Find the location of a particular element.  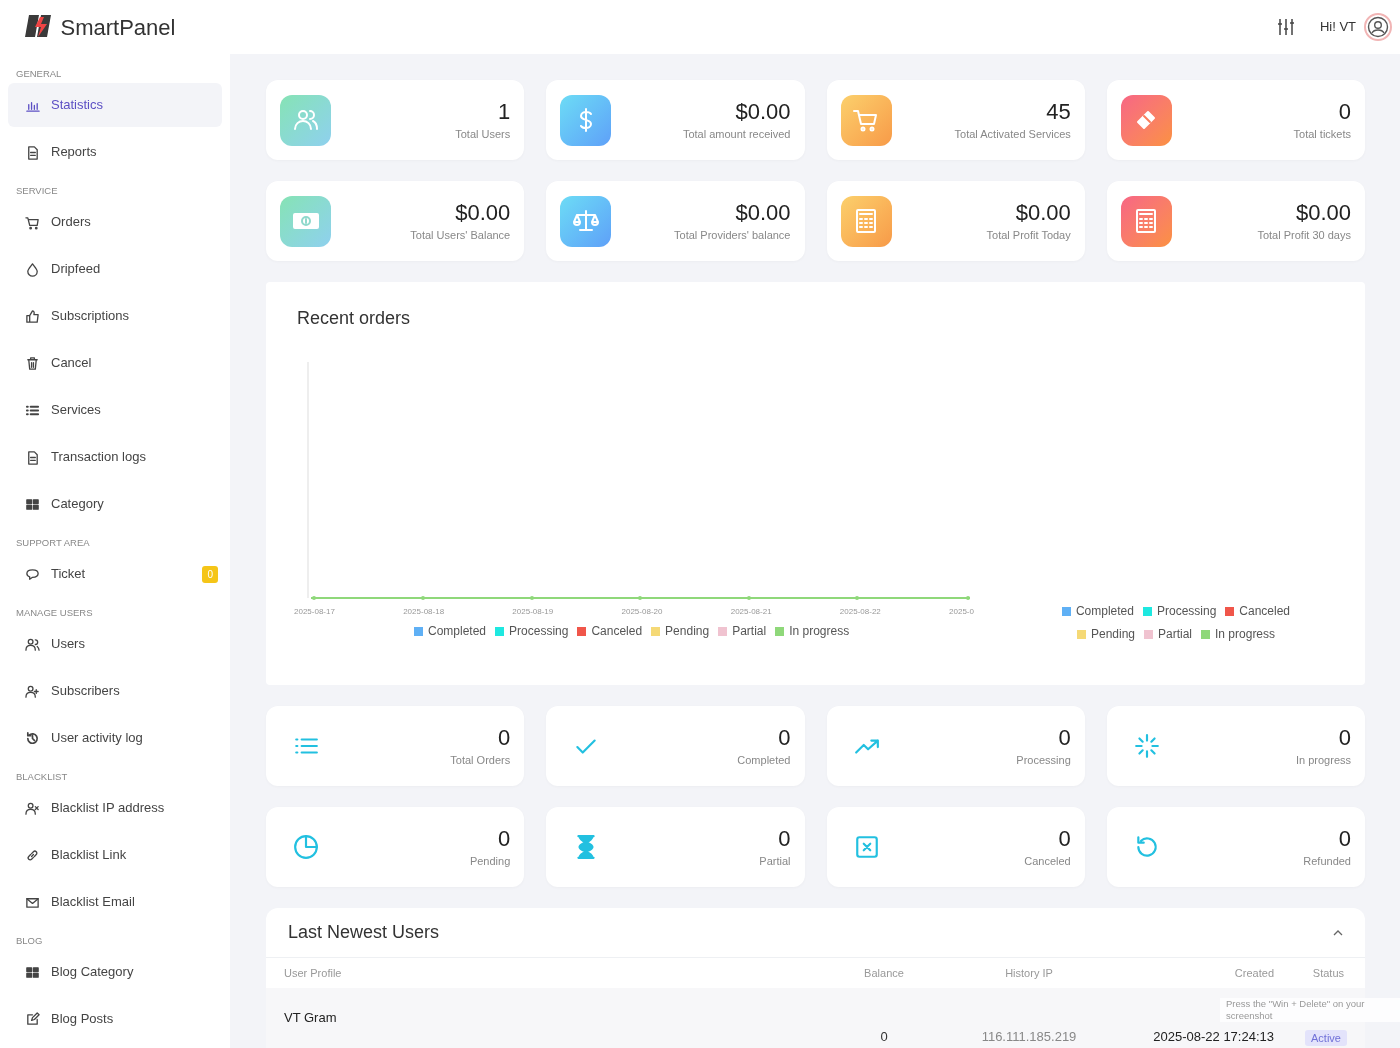

calculator-icon is located at coordinates (866, 221).